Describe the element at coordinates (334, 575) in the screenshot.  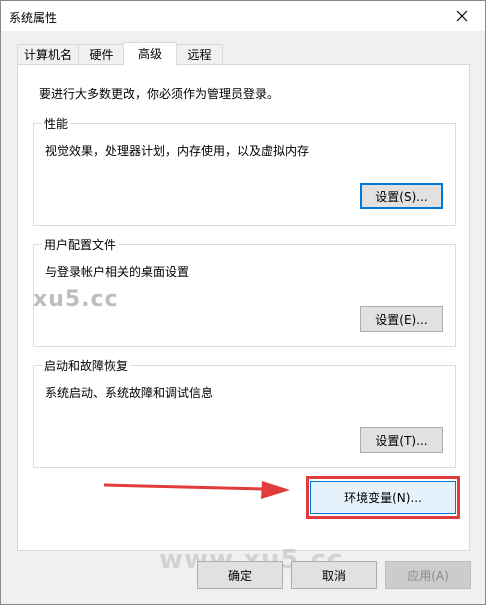
I see `cancel-button: 取消` at that location.